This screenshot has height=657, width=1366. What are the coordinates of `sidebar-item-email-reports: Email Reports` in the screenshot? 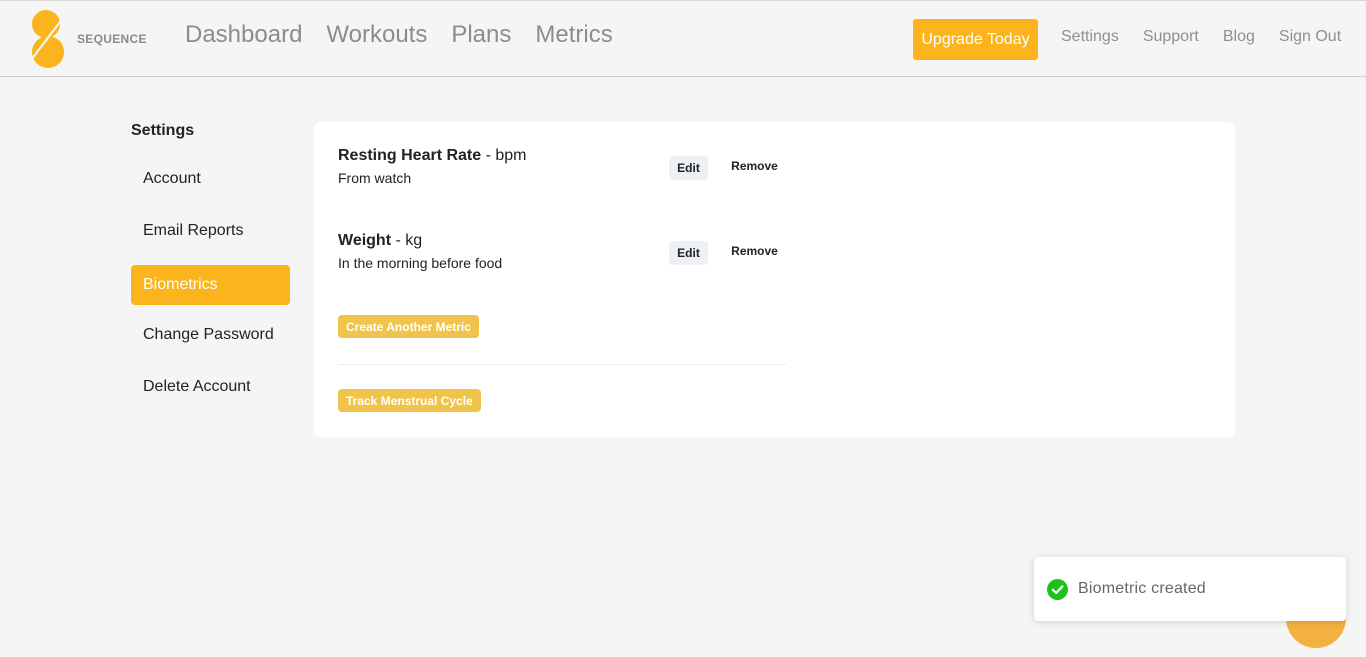 It's located at (210, 231).